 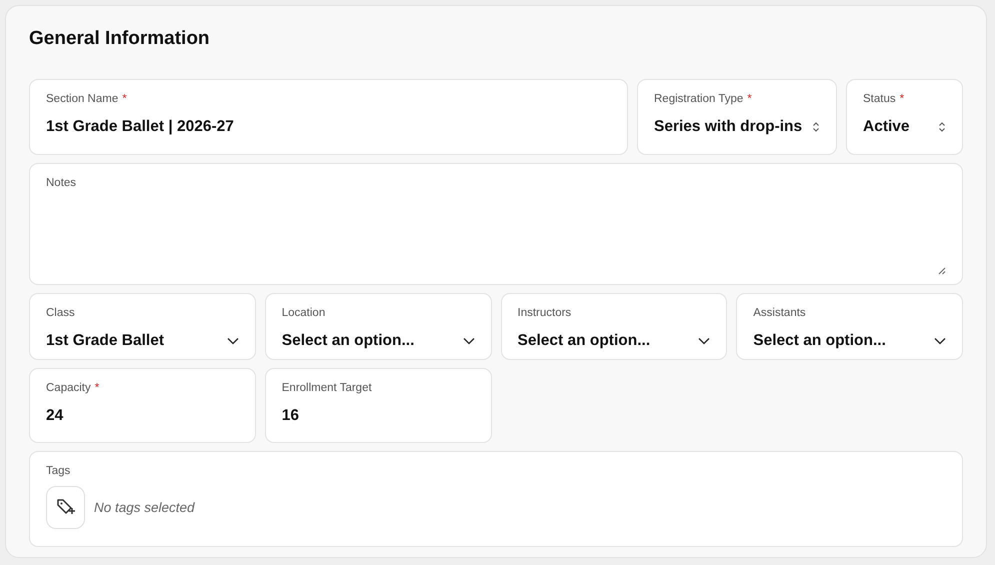 I want to click on field-label: Tags, so click(x=58, y=471).